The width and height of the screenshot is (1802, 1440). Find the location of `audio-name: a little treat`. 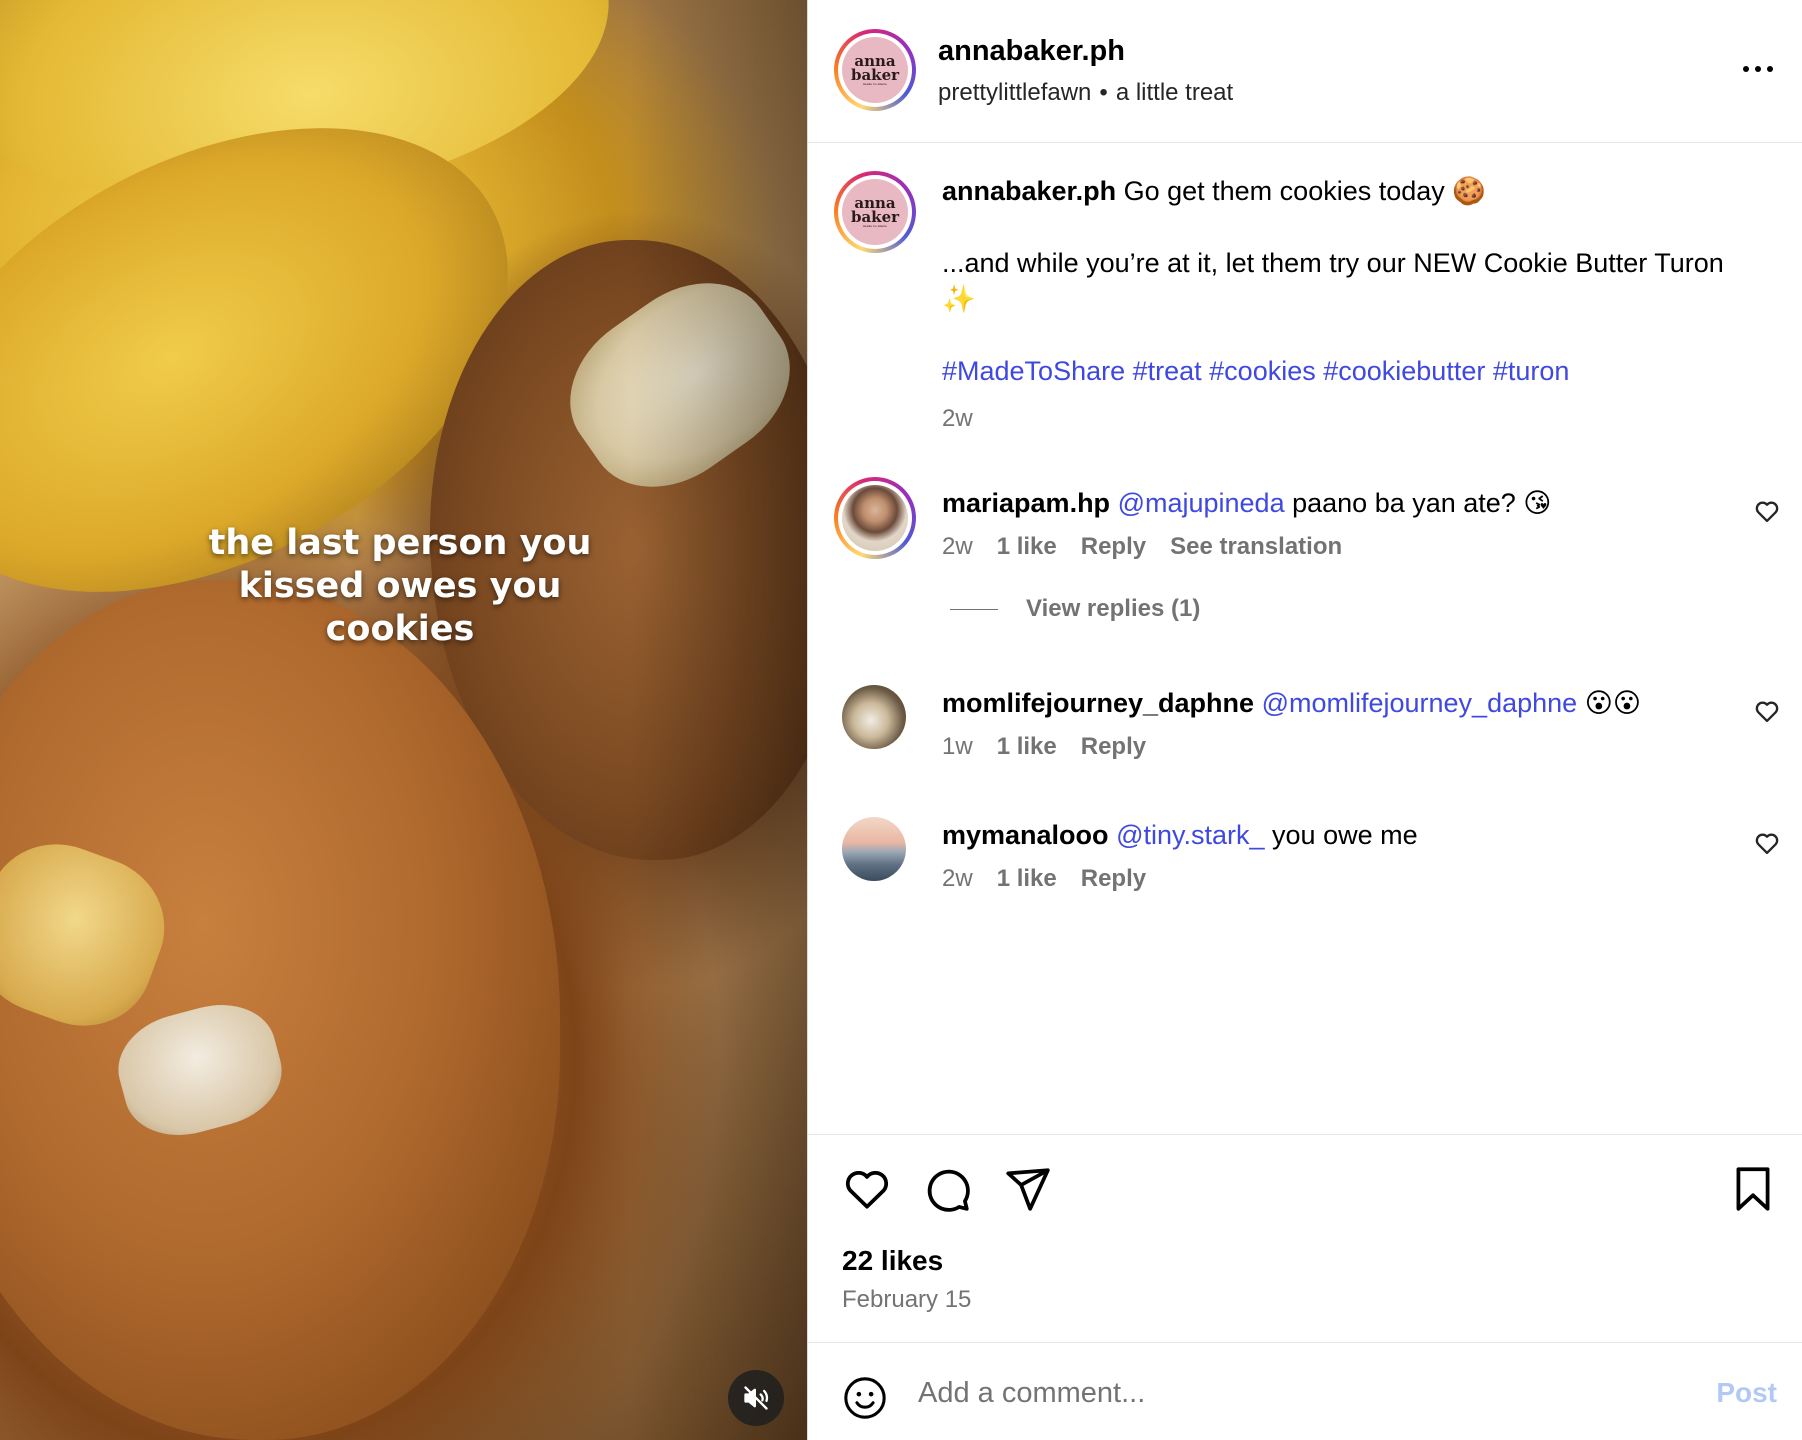

audio-name: a little treat is located at coordinates (1174, 92).